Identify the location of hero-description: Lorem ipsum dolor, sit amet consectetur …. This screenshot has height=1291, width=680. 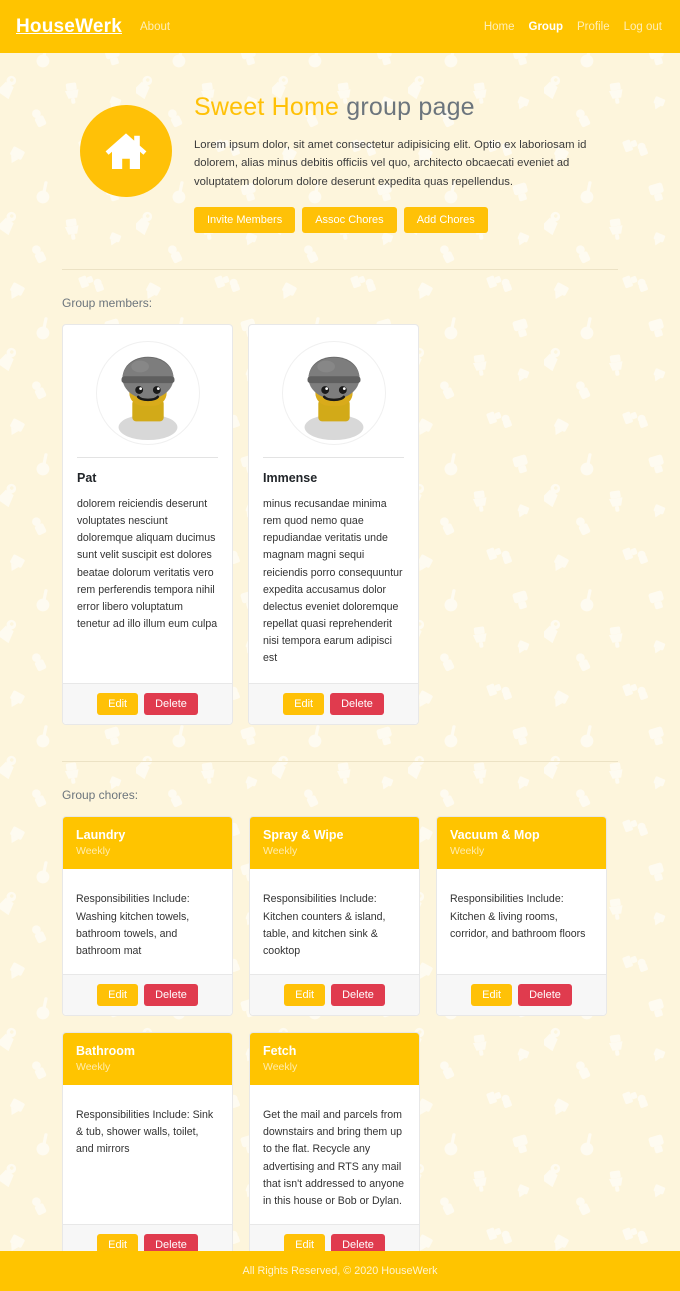
(390, 163).